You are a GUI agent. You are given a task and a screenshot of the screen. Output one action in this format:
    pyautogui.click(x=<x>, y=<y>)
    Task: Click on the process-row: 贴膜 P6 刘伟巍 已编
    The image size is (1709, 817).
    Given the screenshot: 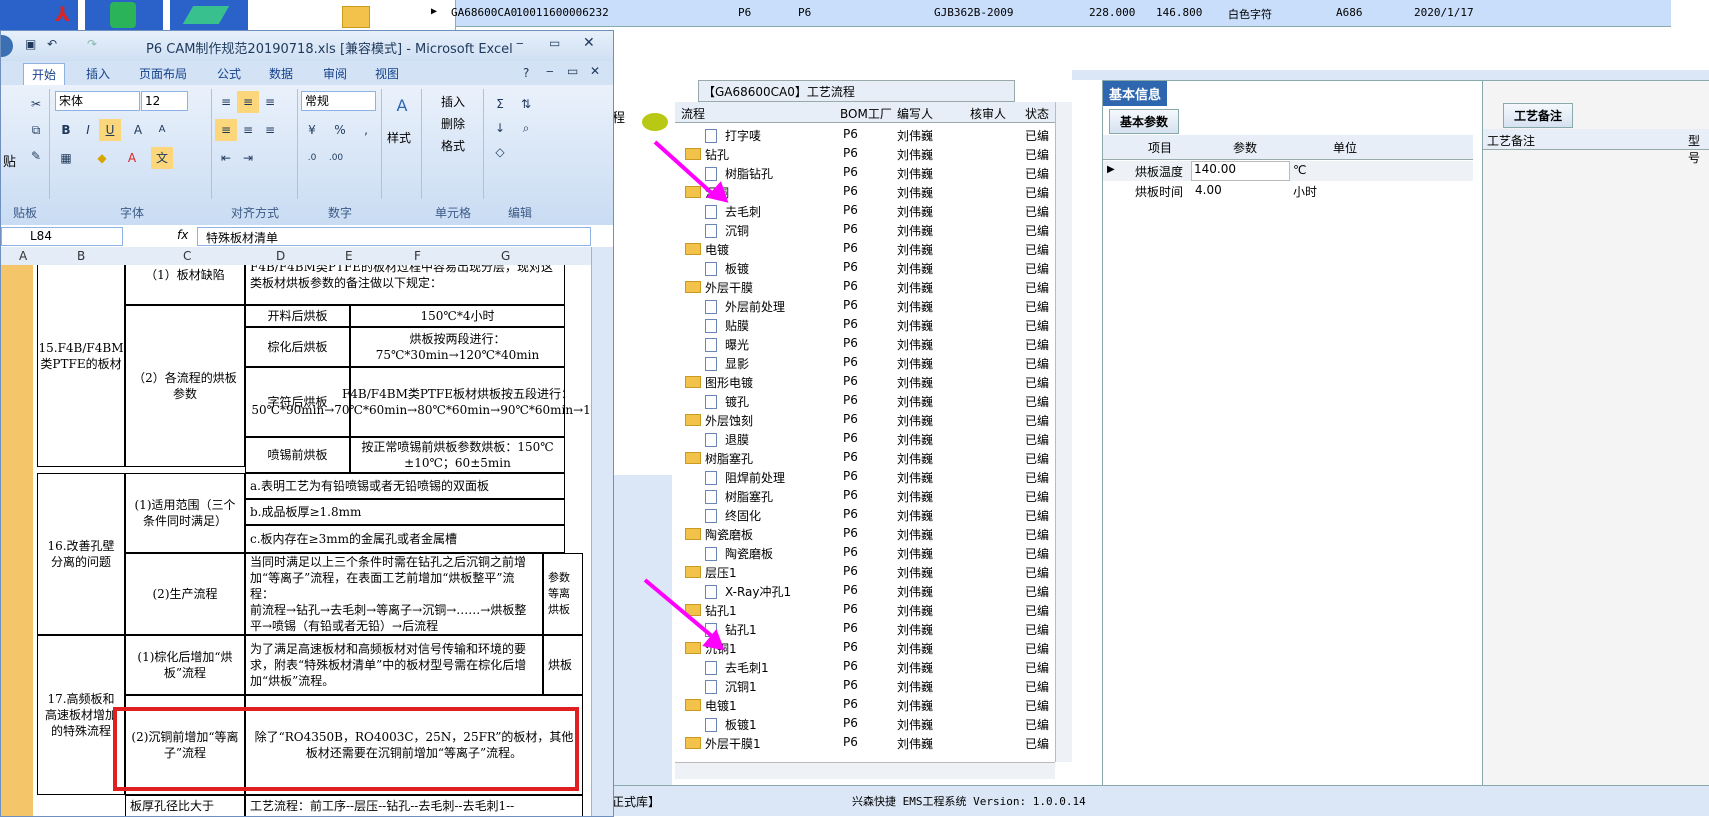 What is the action you would take?
    pyautogui.click(x=865, y=324)
    